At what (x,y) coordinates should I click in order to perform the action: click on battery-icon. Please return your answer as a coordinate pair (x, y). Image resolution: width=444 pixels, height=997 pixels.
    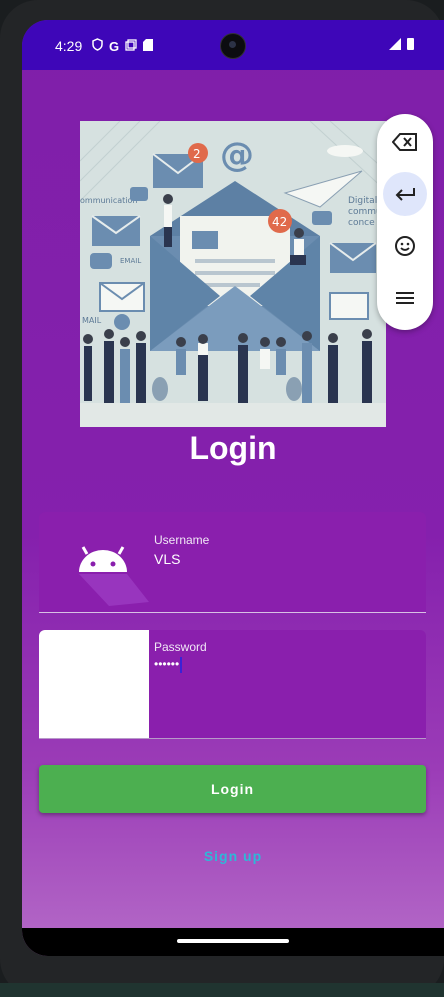
    Looking at the image, I should click on (410, 44).